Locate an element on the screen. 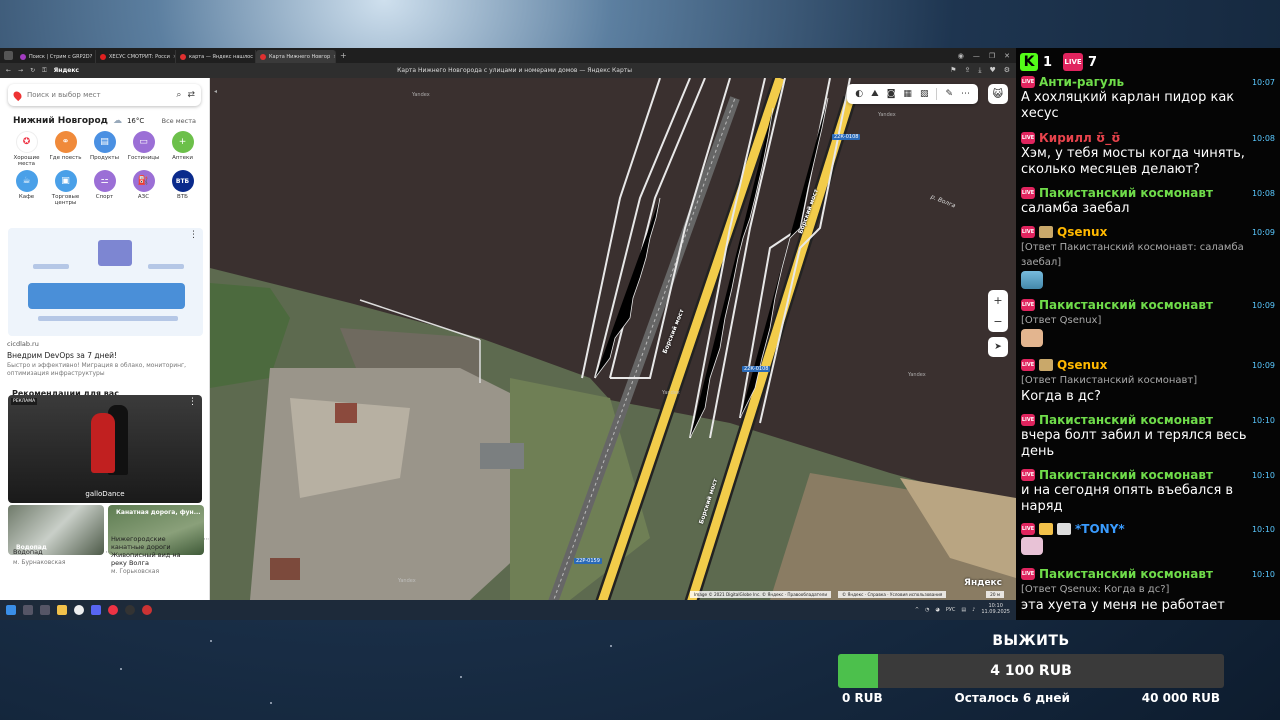 This screenshot has height=720, width=1280. back-icon: ← is located at coordinates (8, 70).